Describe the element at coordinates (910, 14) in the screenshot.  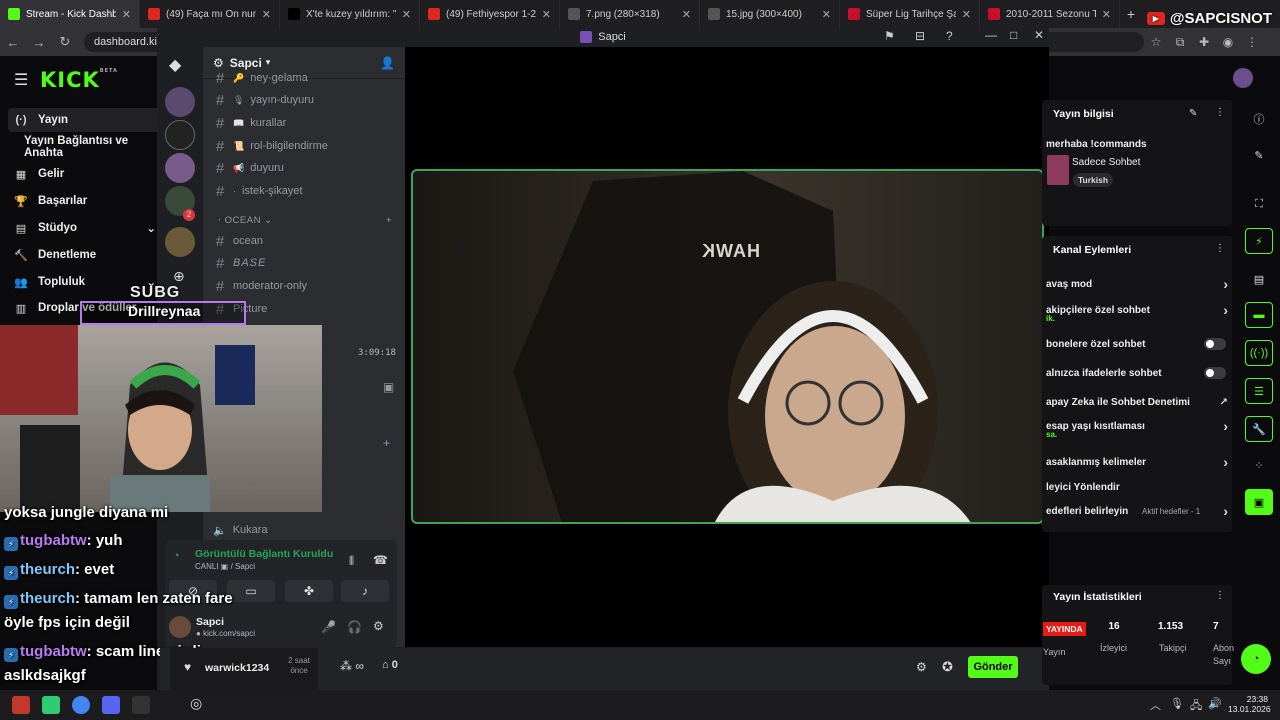
I see `browser-tab: Süper Lig Tarihçe Şampiy ✕` at that location.